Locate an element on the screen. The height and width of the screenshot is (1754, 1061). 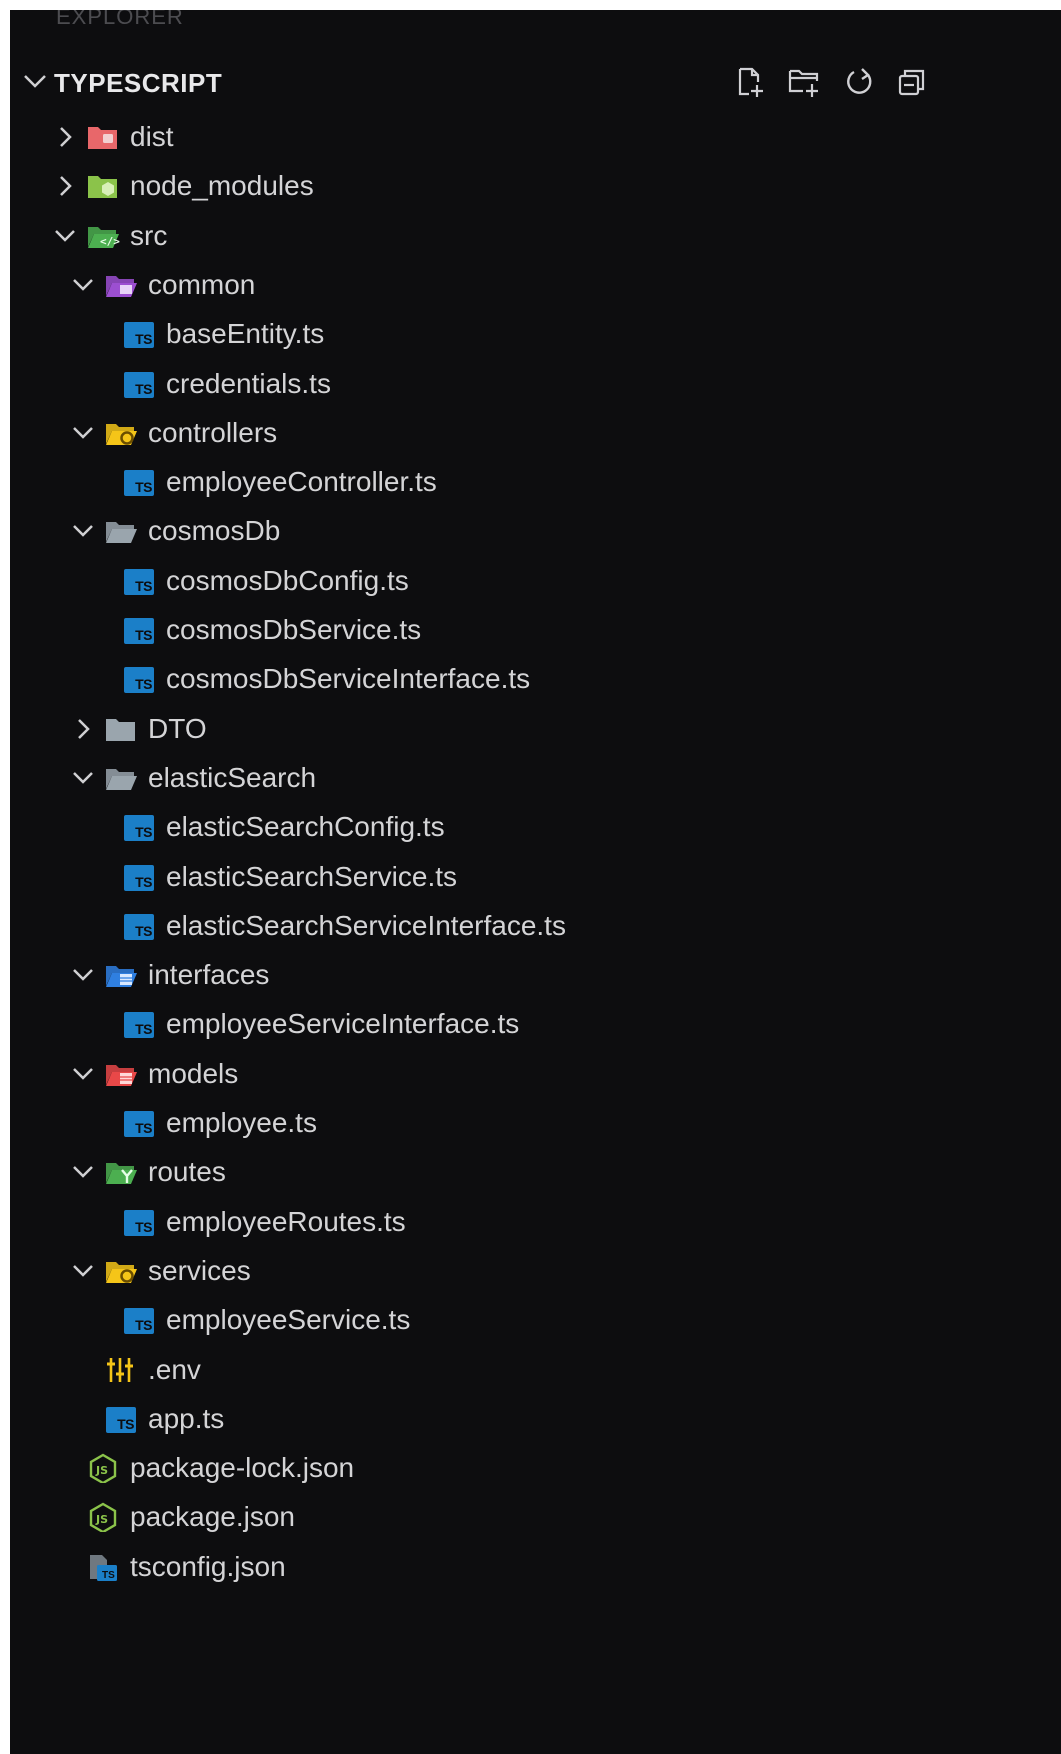
tree-item-label: cosmosDbServiceInterface.ts is located at coordinates (348, 679).